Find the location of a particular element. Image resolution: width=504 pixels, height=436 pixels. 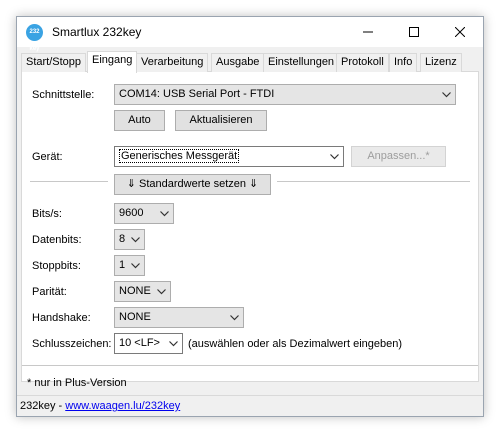

interface-label: Schnittstelle: is located at coordinates (63, 95).